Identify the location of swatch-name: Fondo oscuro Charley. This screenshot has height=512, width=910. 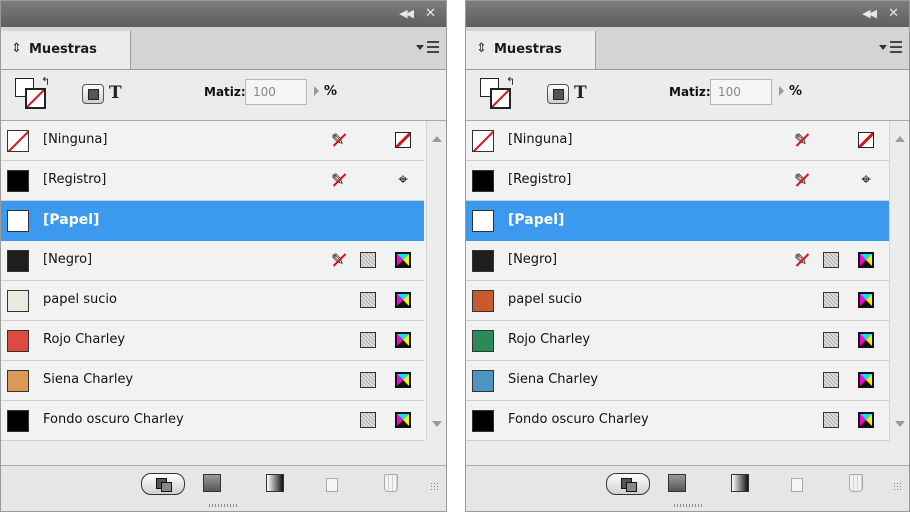
(113, 419).